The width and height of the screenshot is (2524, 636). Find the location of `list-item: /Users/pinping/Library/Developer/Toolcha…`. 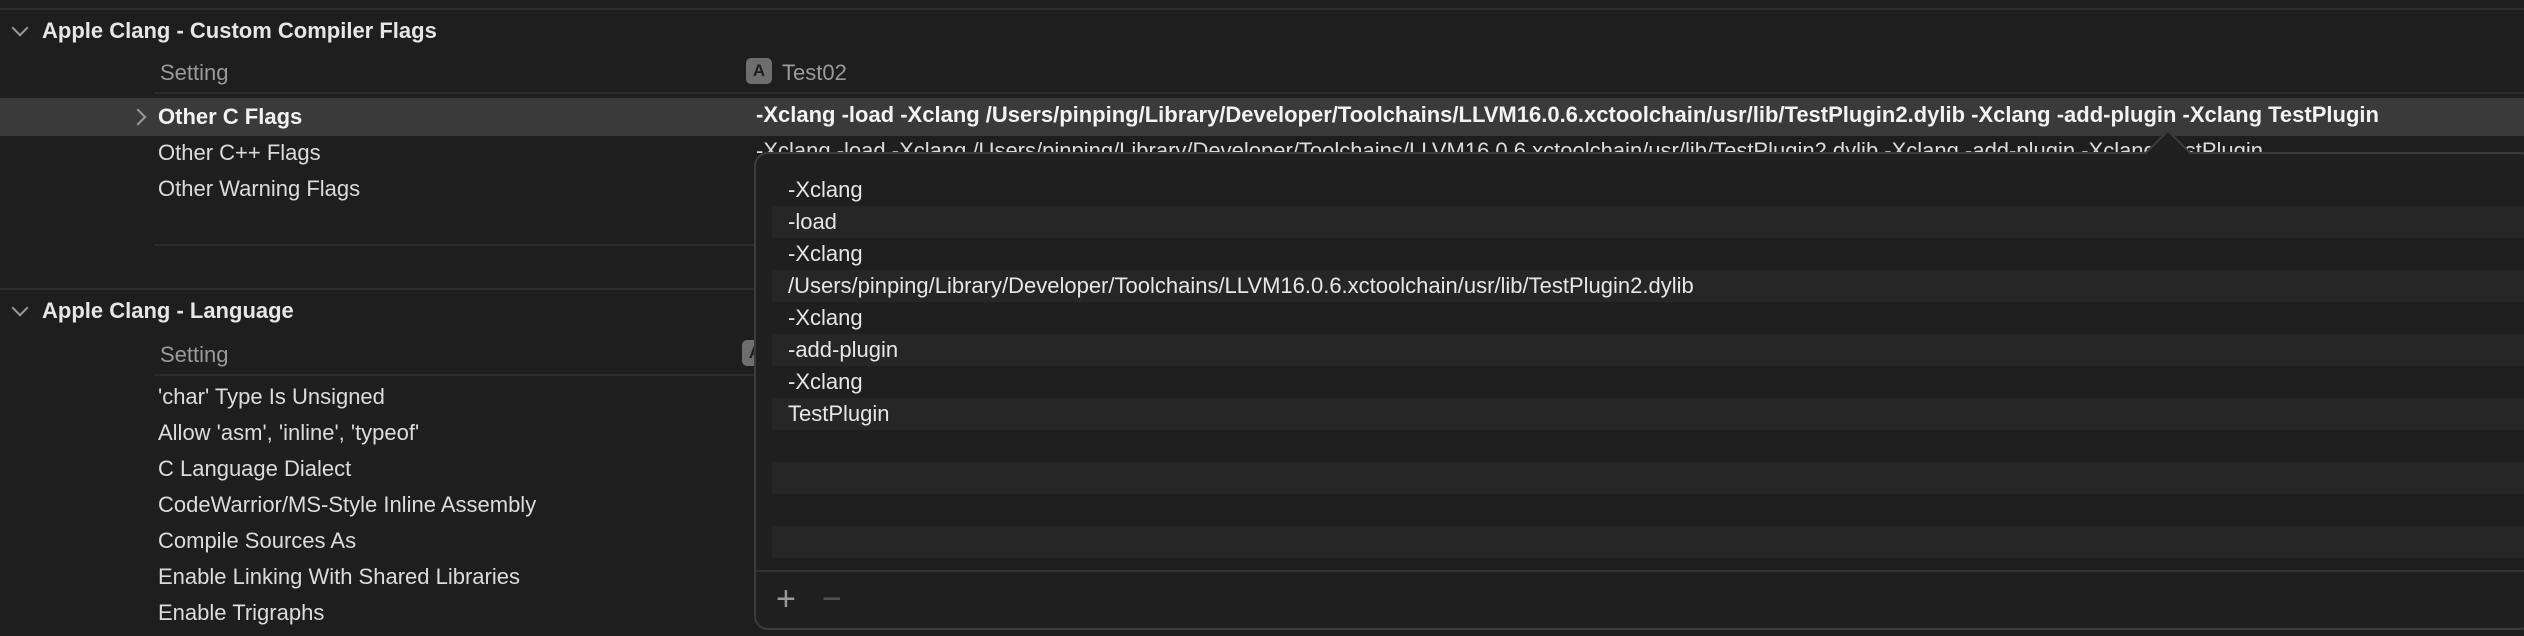

list-item: /Users/pinping/Library/Developer/Toolcha… is located at coordinates (1648, 286).